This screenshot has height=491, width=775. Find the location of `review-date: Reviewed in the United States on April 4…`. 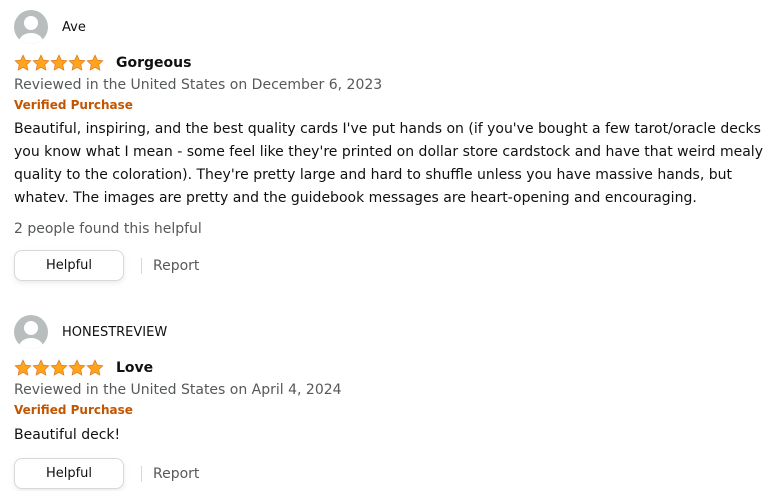

review-date: Reviewed in the United States on April 4… is located at coordinates (178, 390).